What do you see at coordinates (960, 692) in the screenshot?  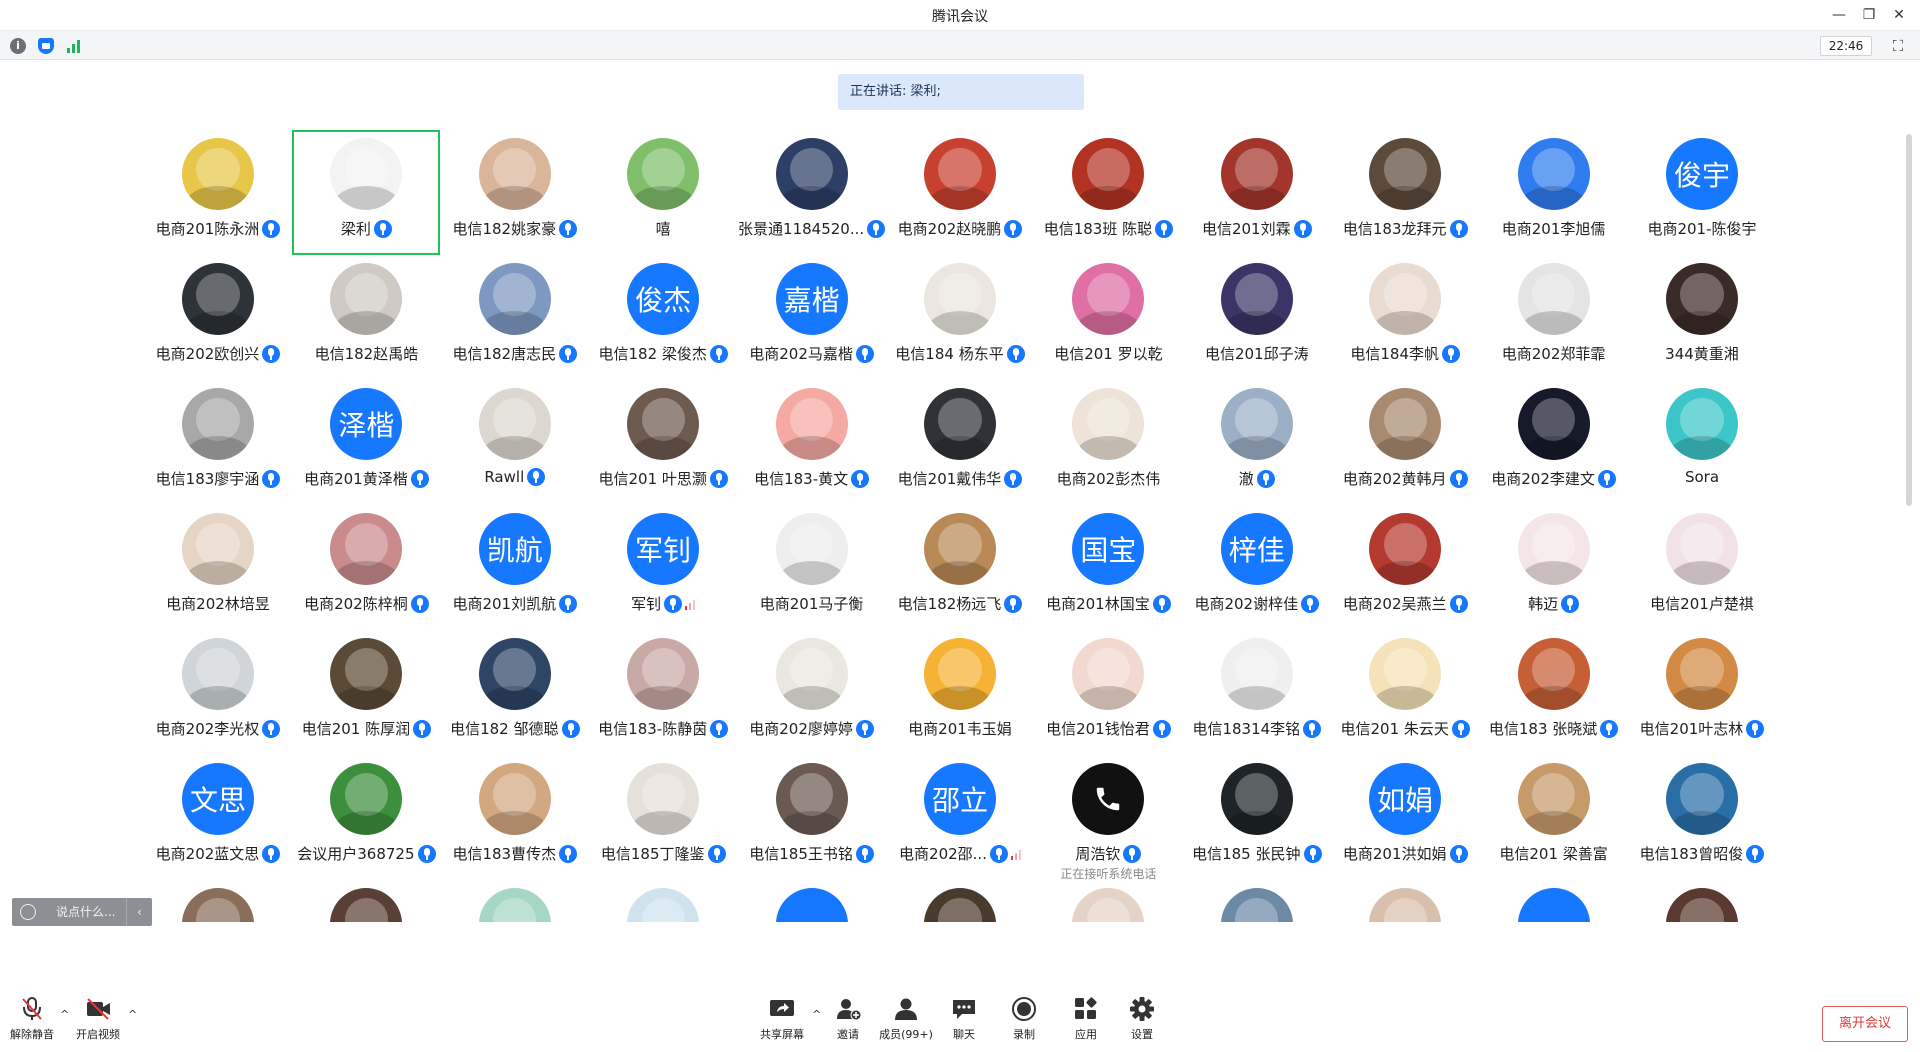 I see `participant-tile: 电商201韦玉娟` at bounding box center [960, 692].